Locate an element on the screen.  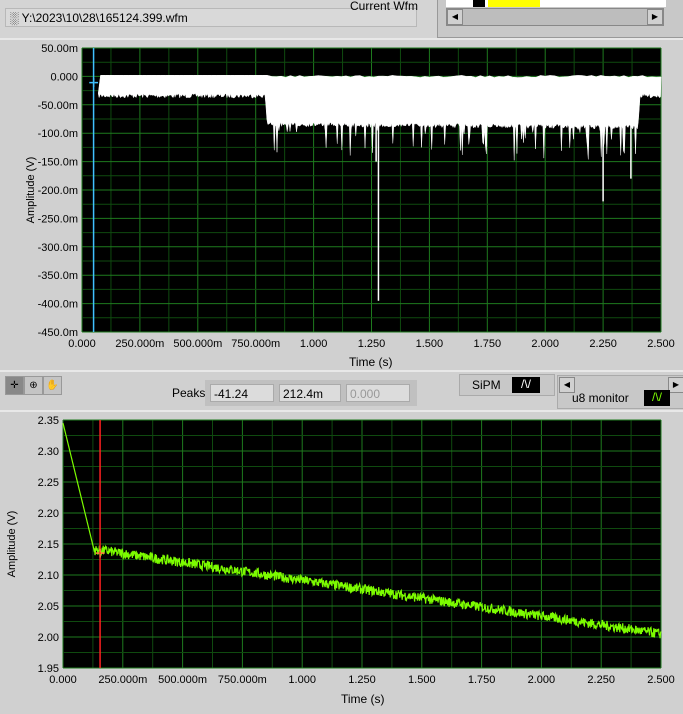
zoom-tool-icon: ⊕ is located at coordinates (33, 385).